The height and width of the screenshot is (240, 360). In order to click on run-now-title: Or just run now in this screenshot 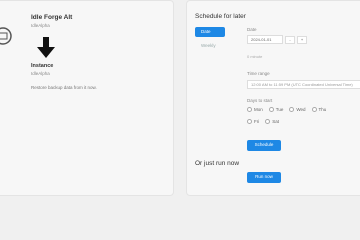, I will do `click(217, 163)`.